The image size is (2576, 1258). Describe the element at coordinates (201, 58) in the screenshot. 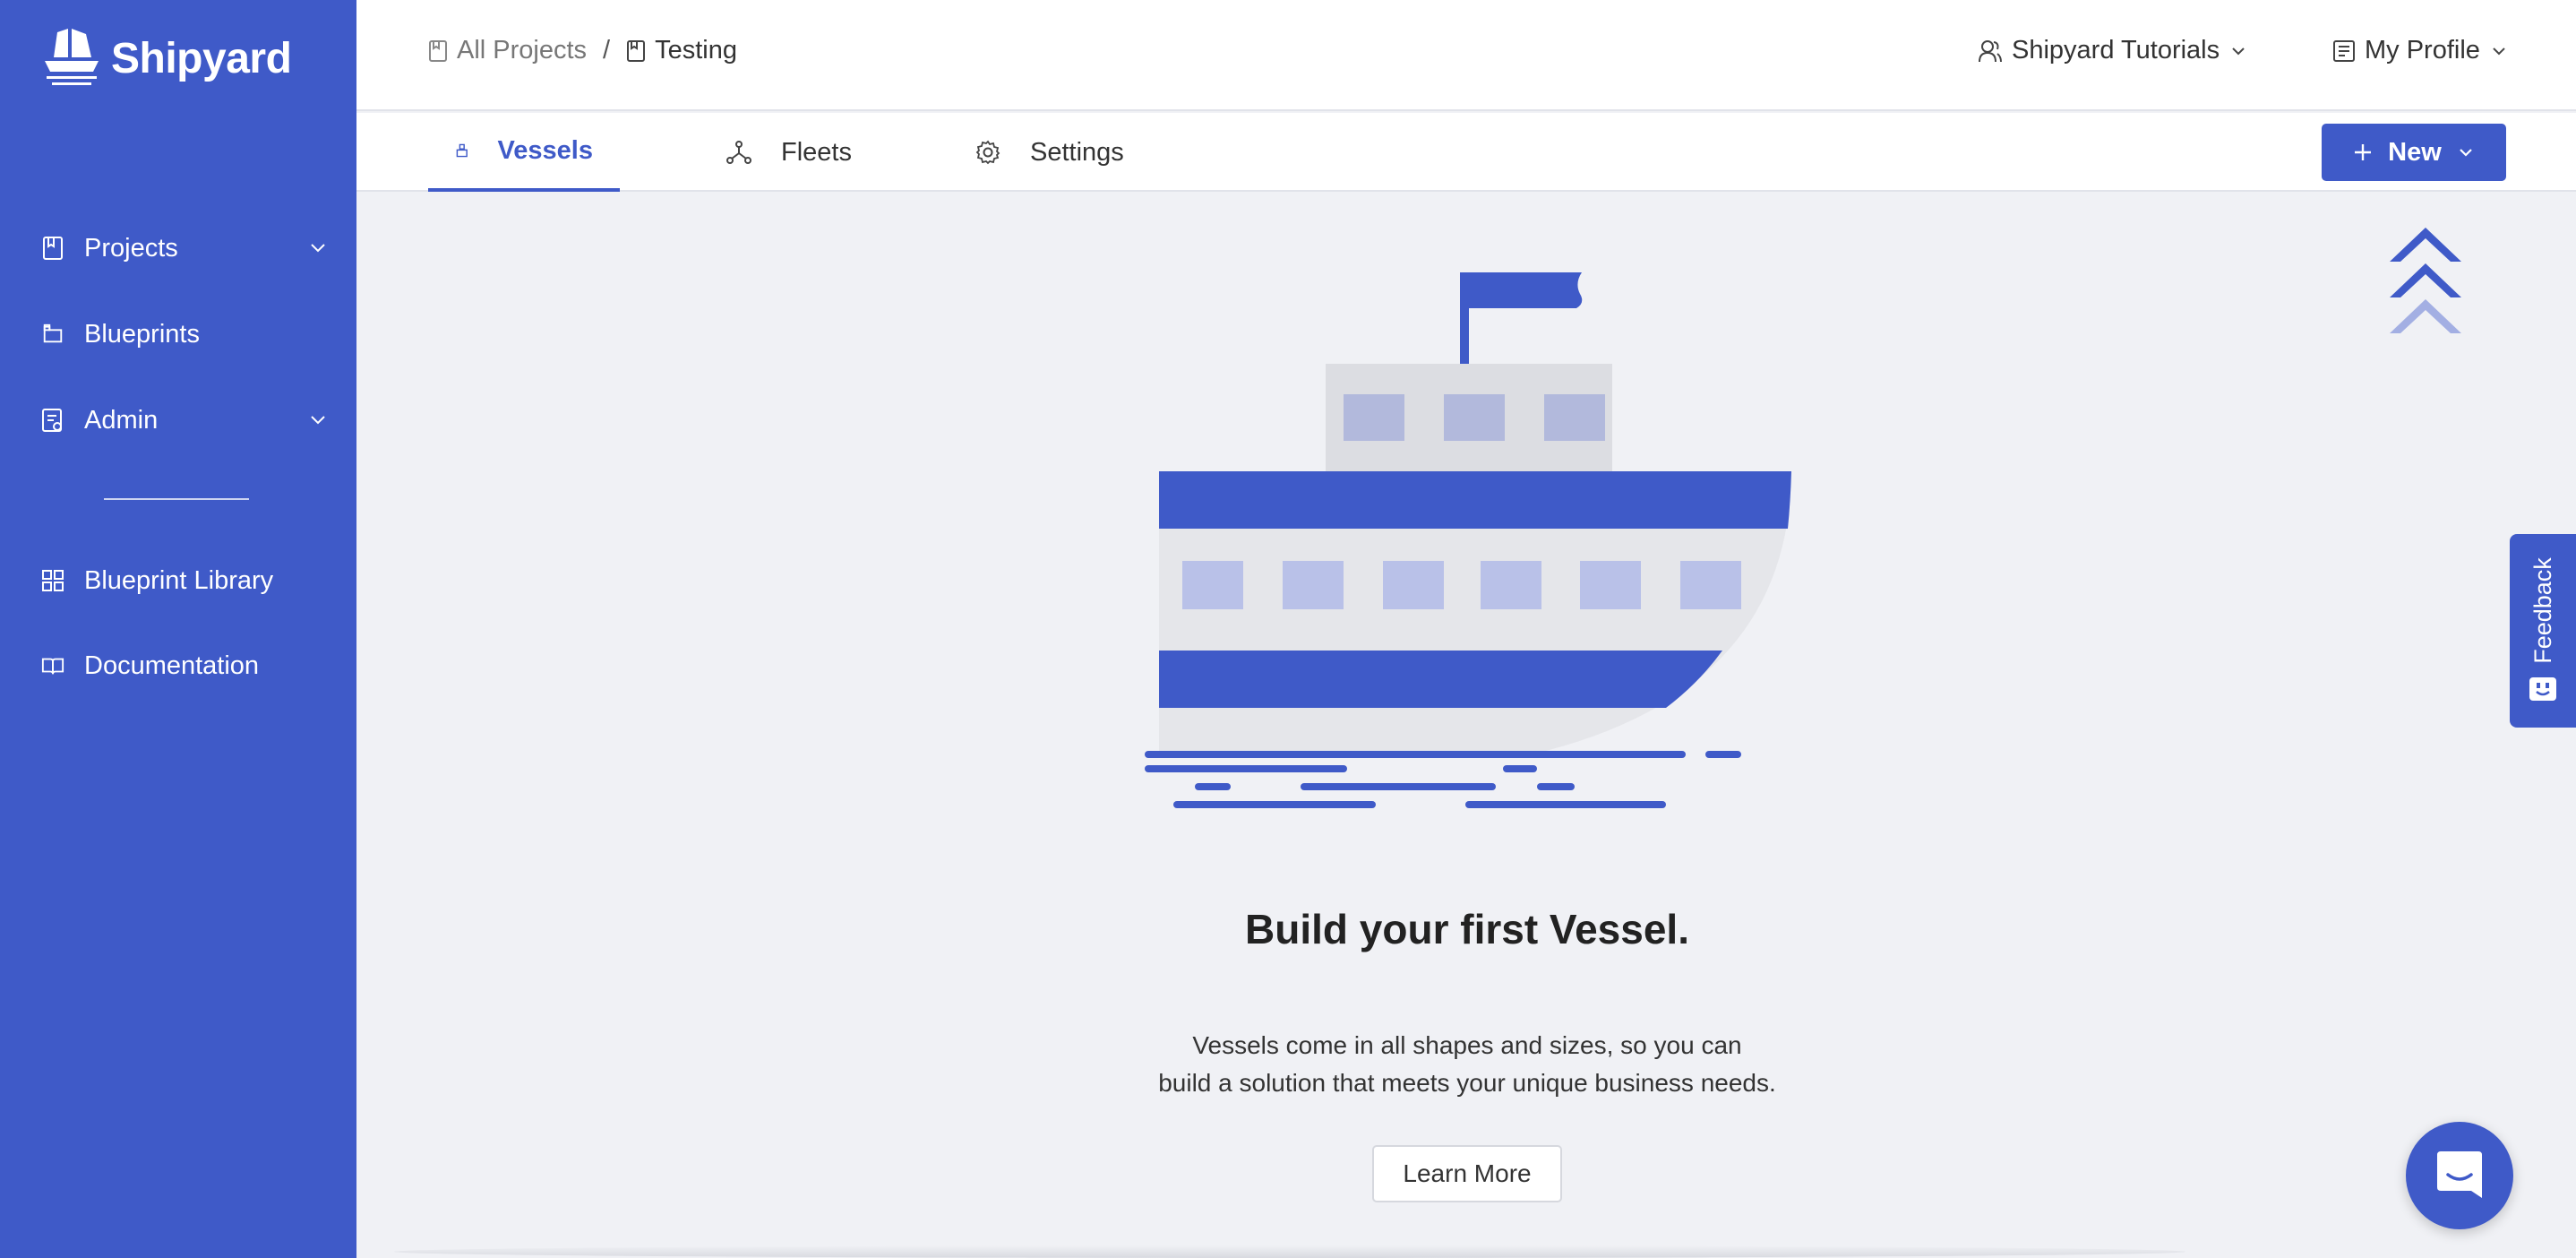

I see `brand-name: Shipyard` at that location.